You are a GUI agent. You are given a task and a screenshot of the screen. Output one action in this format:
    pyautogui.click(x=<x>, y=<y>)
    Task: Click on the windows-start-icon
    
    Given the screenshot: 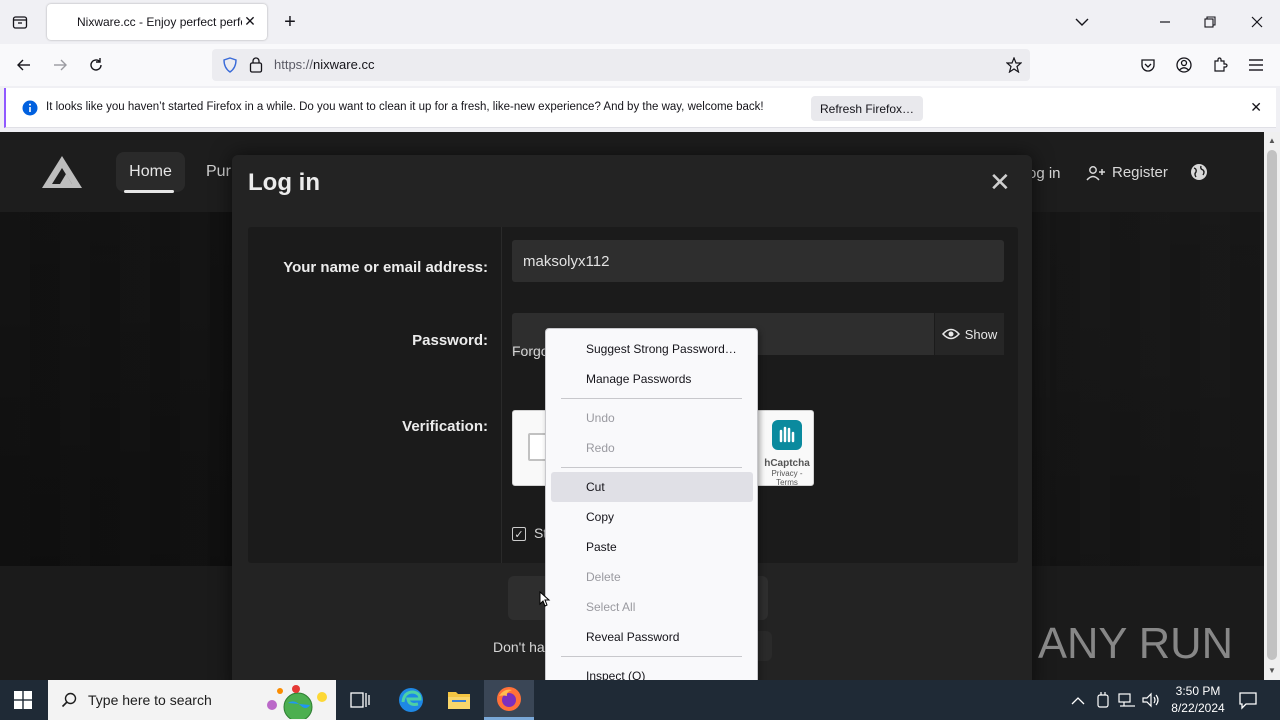 What is the action you would take?
    pyautogui.click(x=23, y=702)
    